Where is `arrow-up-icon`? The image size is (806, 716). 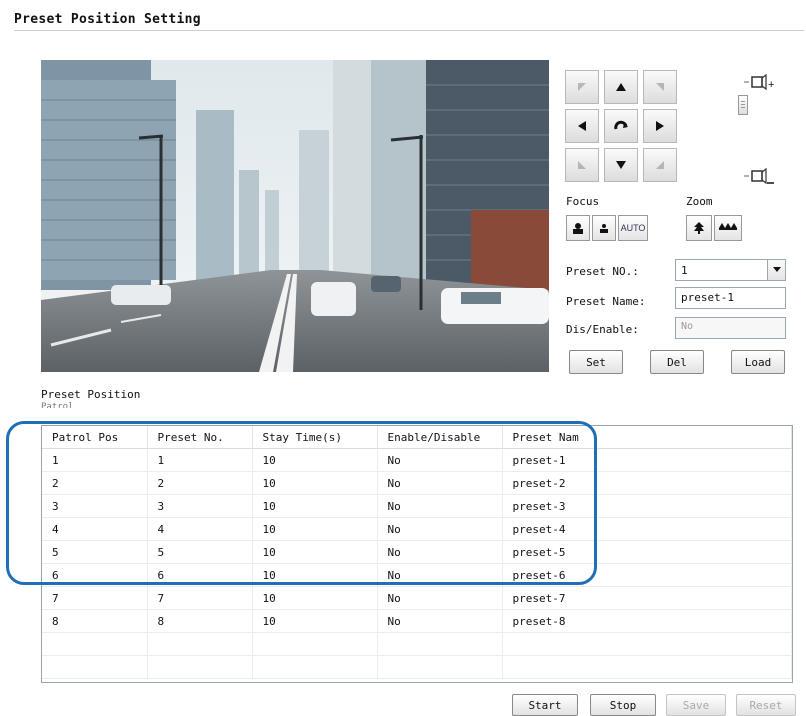 arrow-up-icon is located at coordinates (621, 87).